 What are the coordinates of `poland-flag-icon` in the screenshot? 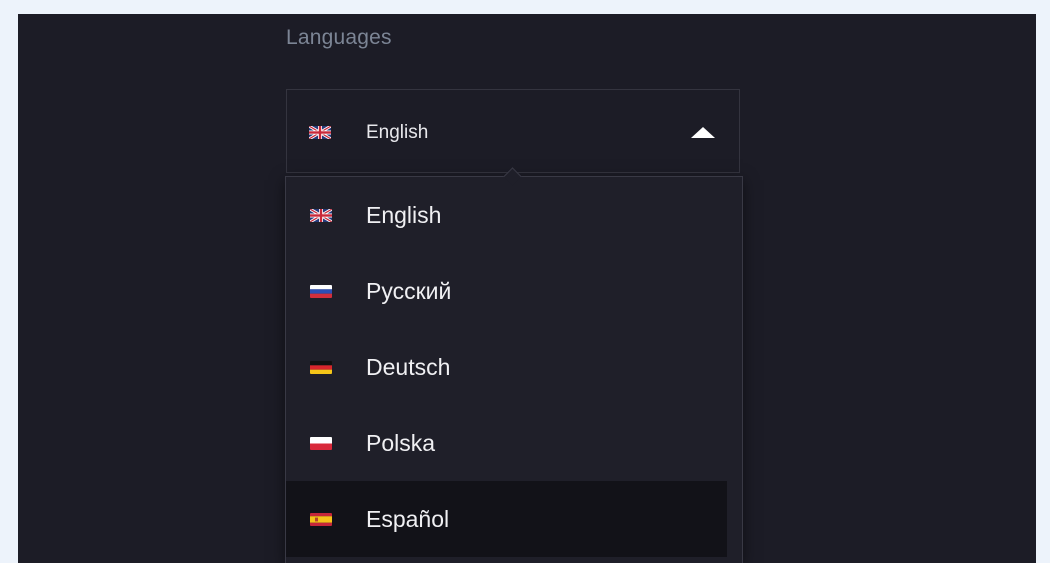 It's located at (321, 443).